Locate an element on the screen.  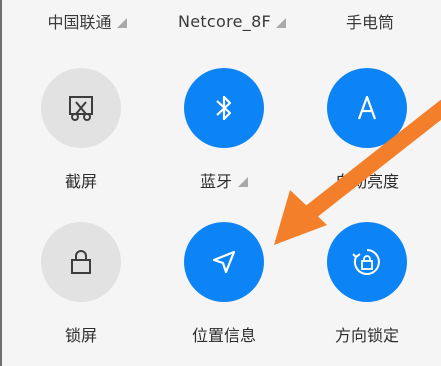
tile-label-text: 锁屏 is located at coordinates (80, 335).